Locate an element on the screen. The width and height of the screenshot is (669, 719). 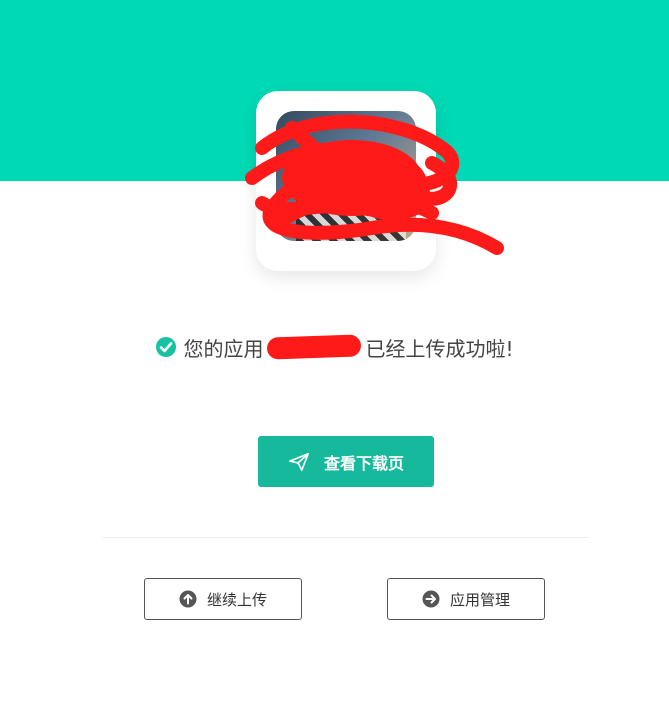
app-icon-pattern is located at coordinates (351, 221).